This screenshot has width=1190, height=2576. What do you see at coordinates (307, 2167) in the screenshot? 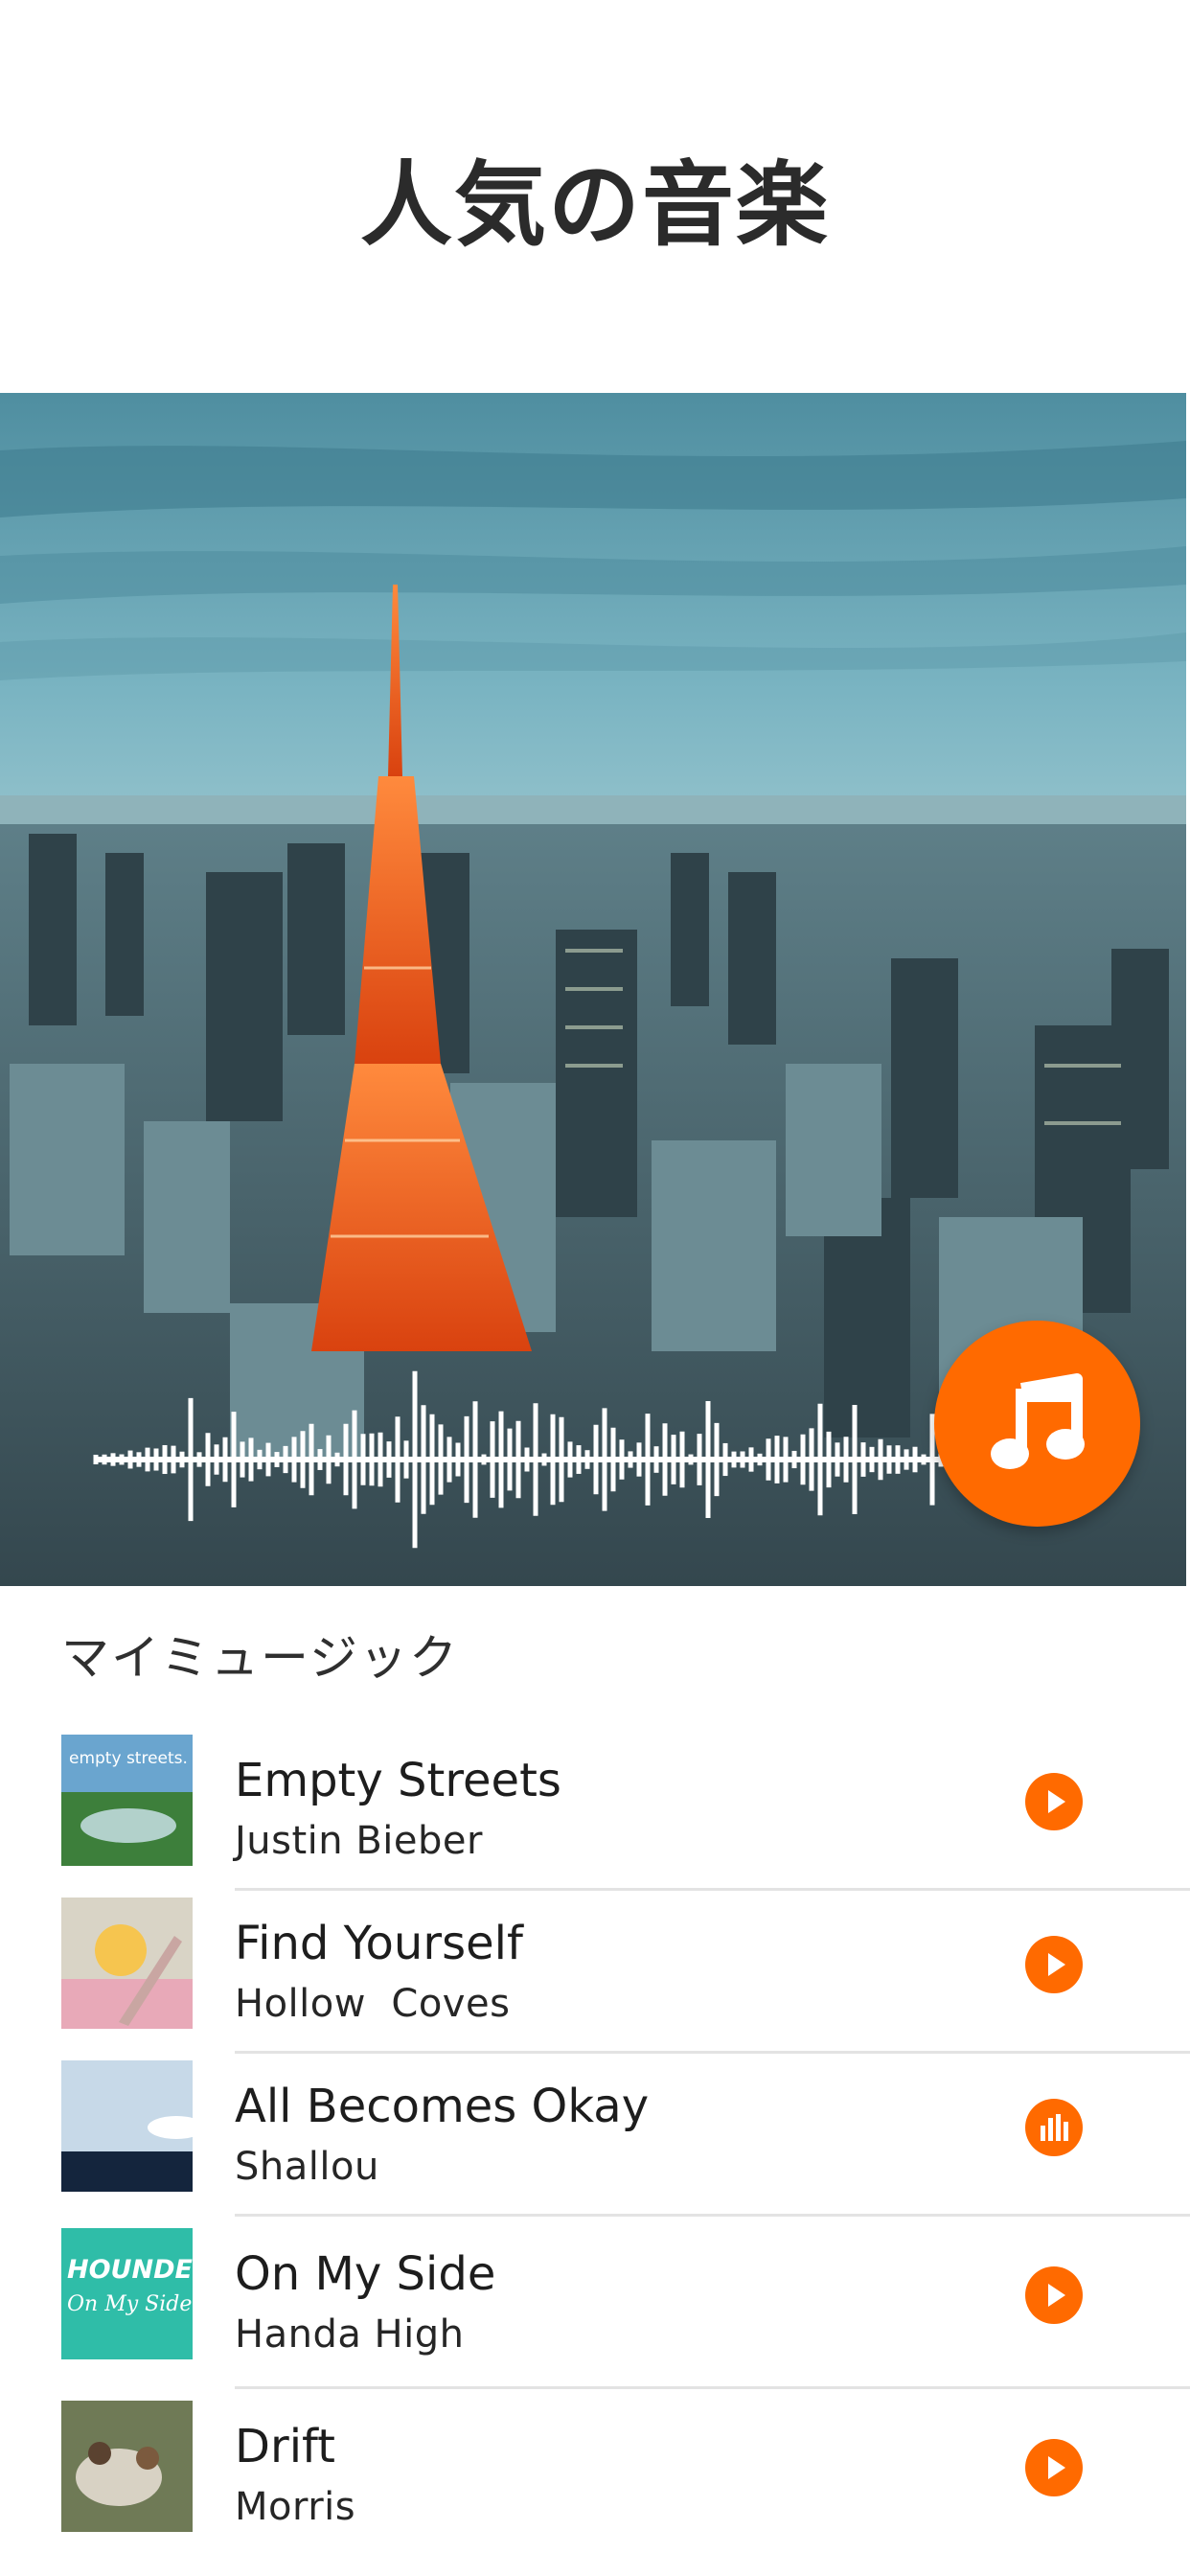
I see `track-artist: Shallou` at bounding box center [307, 2167].